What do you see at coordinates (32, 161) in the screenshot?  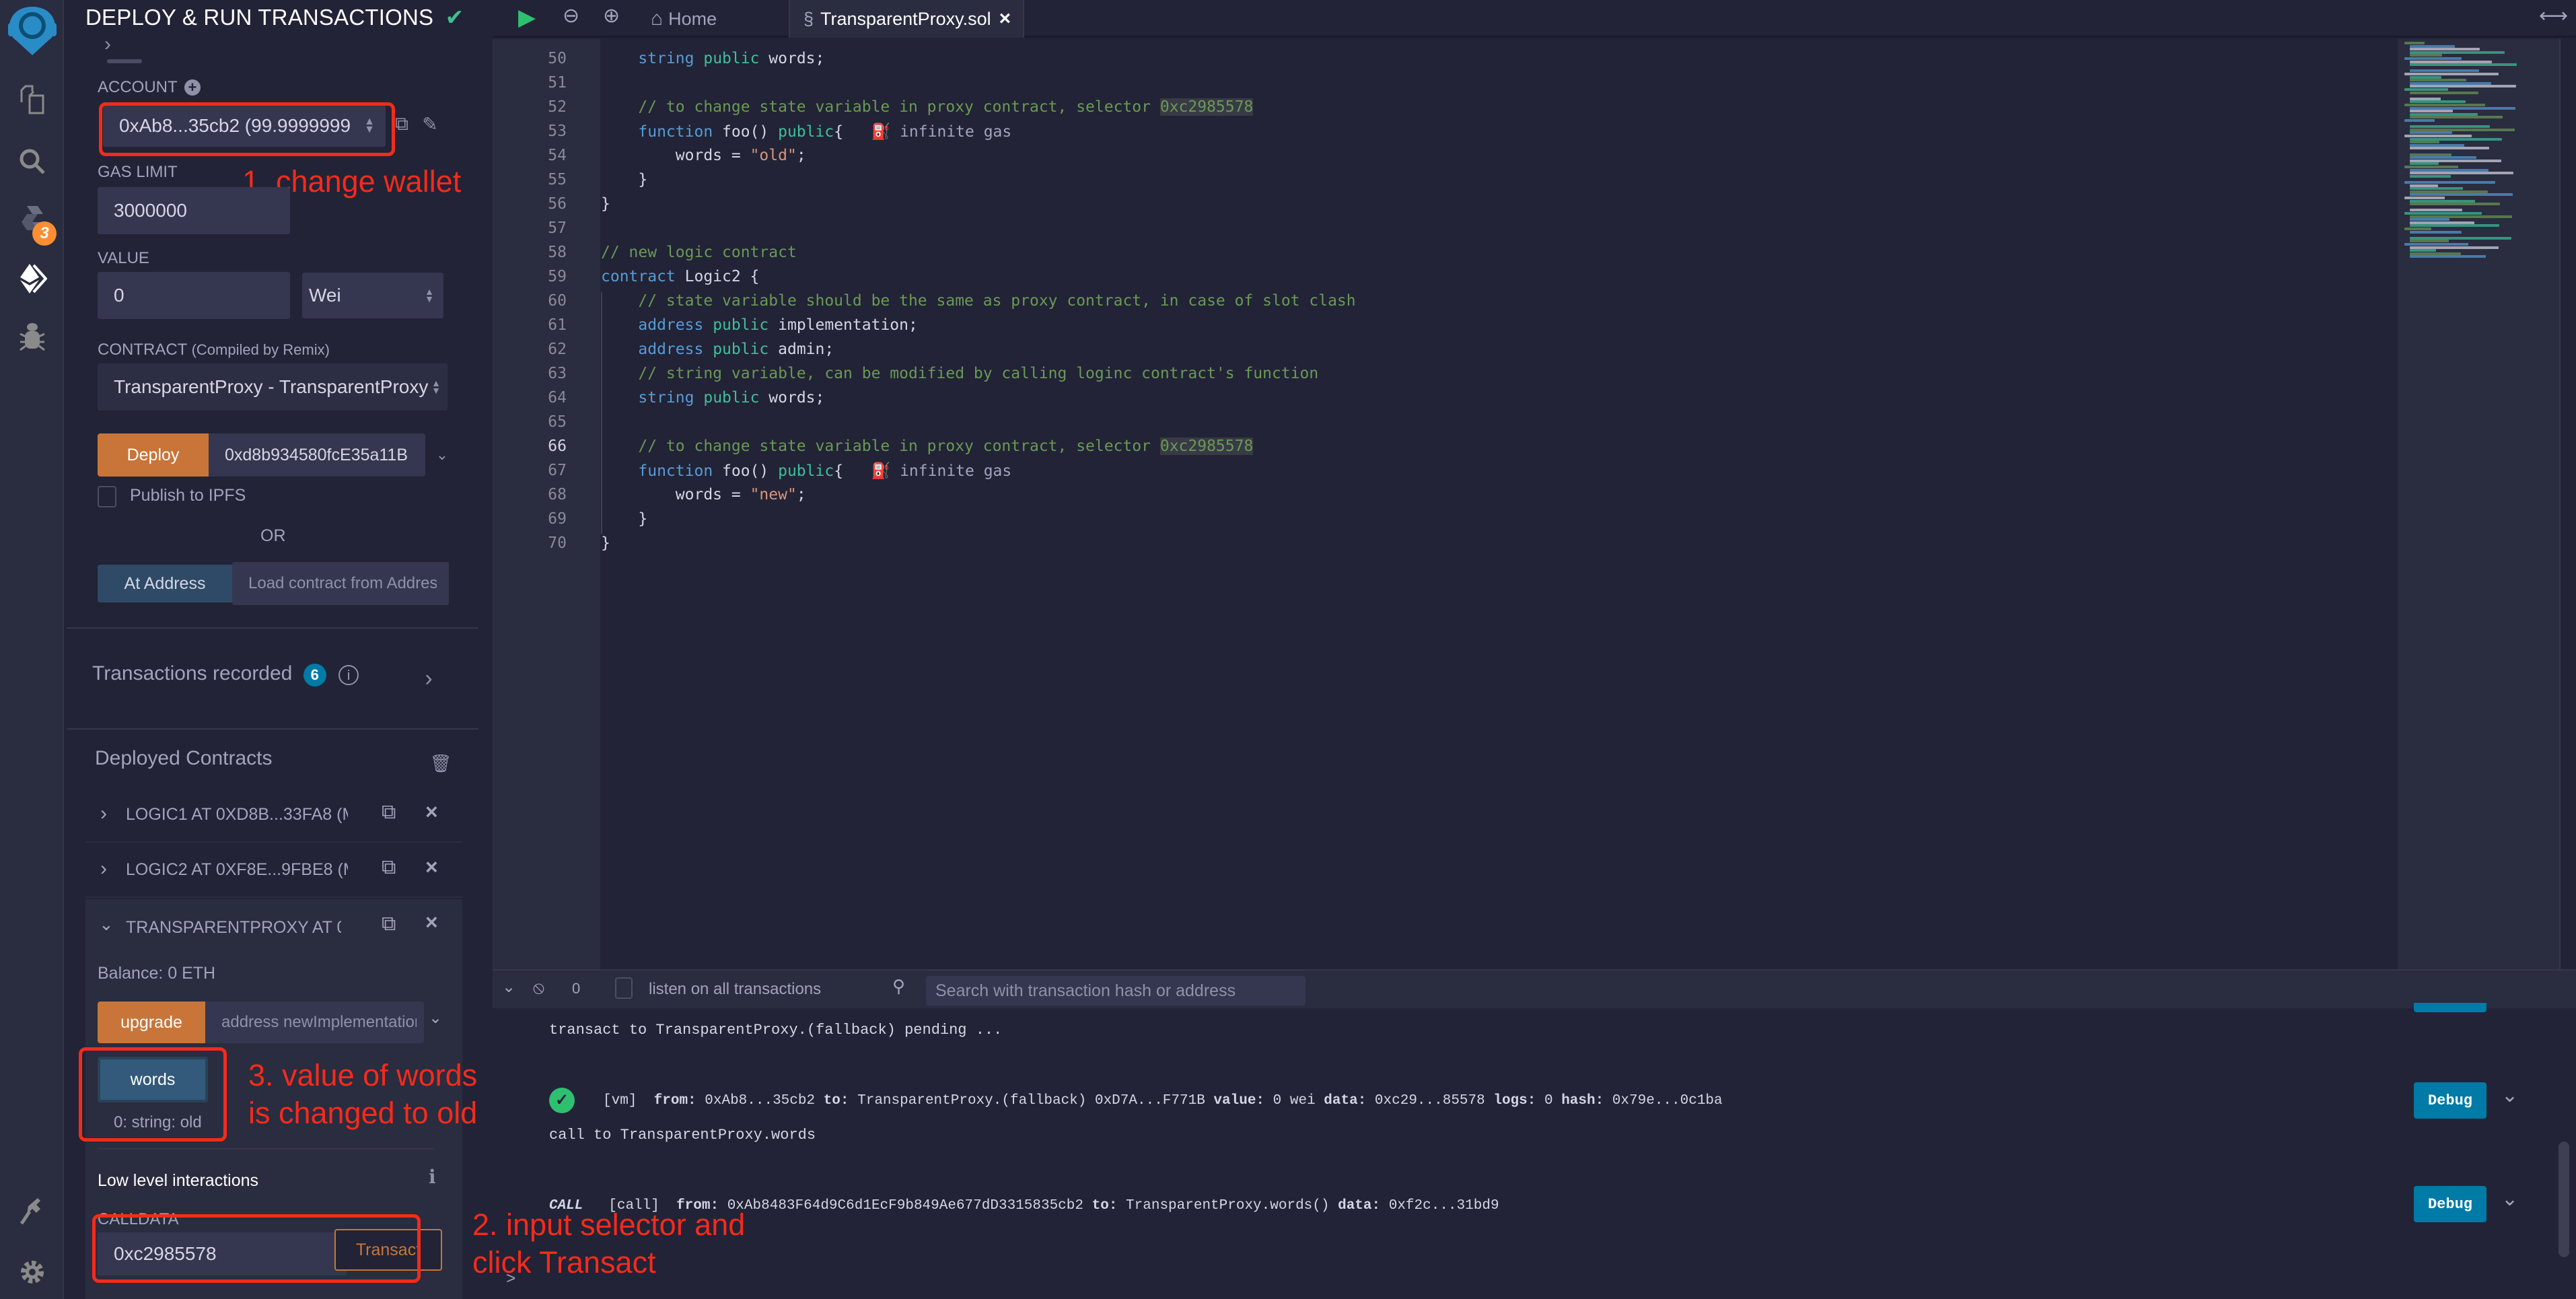 I see `search-icon` at bounding box center [32, 161].